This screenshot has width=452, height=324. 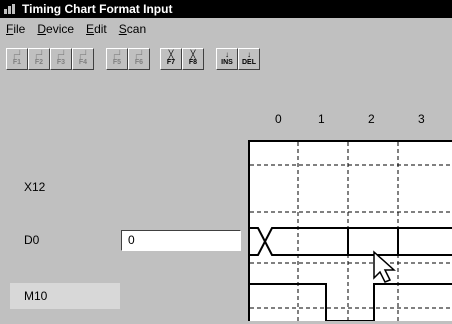 I want to click on signal-label-x12: X12, so click(x=35, y=187).